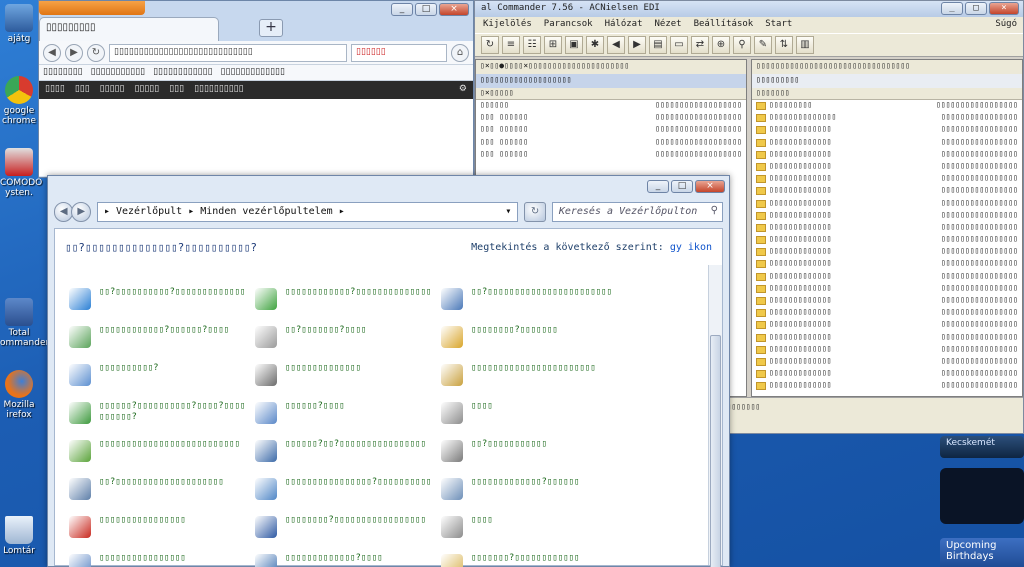 The height and width of the screenshot is (567, 1024). I want to click on menu-item: Beállítások, so click(724, 25).